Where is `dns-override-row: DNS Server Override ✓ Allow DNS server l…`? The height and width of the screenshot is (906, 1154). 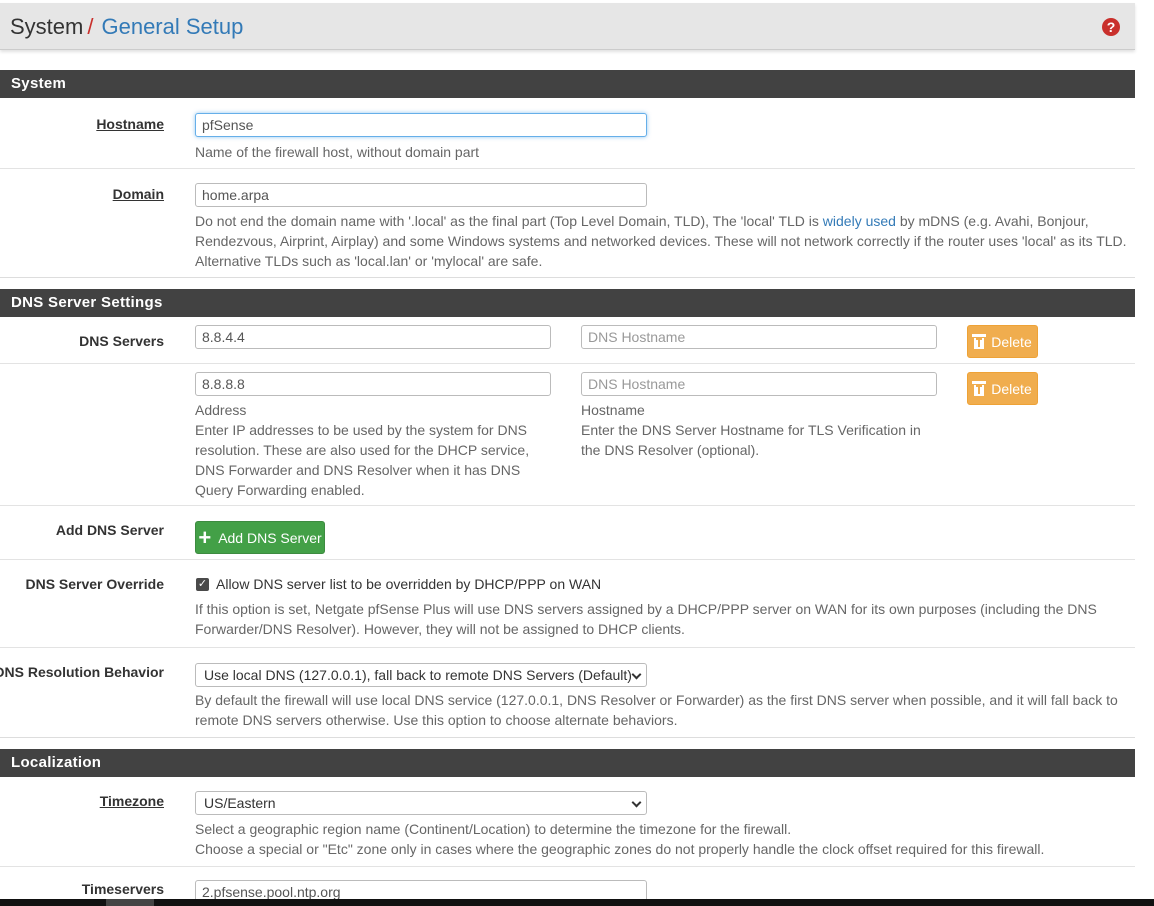 dns-override-row: DNS Server Override ✓ Allow DNS server l… is located at coordinates (567, 604).